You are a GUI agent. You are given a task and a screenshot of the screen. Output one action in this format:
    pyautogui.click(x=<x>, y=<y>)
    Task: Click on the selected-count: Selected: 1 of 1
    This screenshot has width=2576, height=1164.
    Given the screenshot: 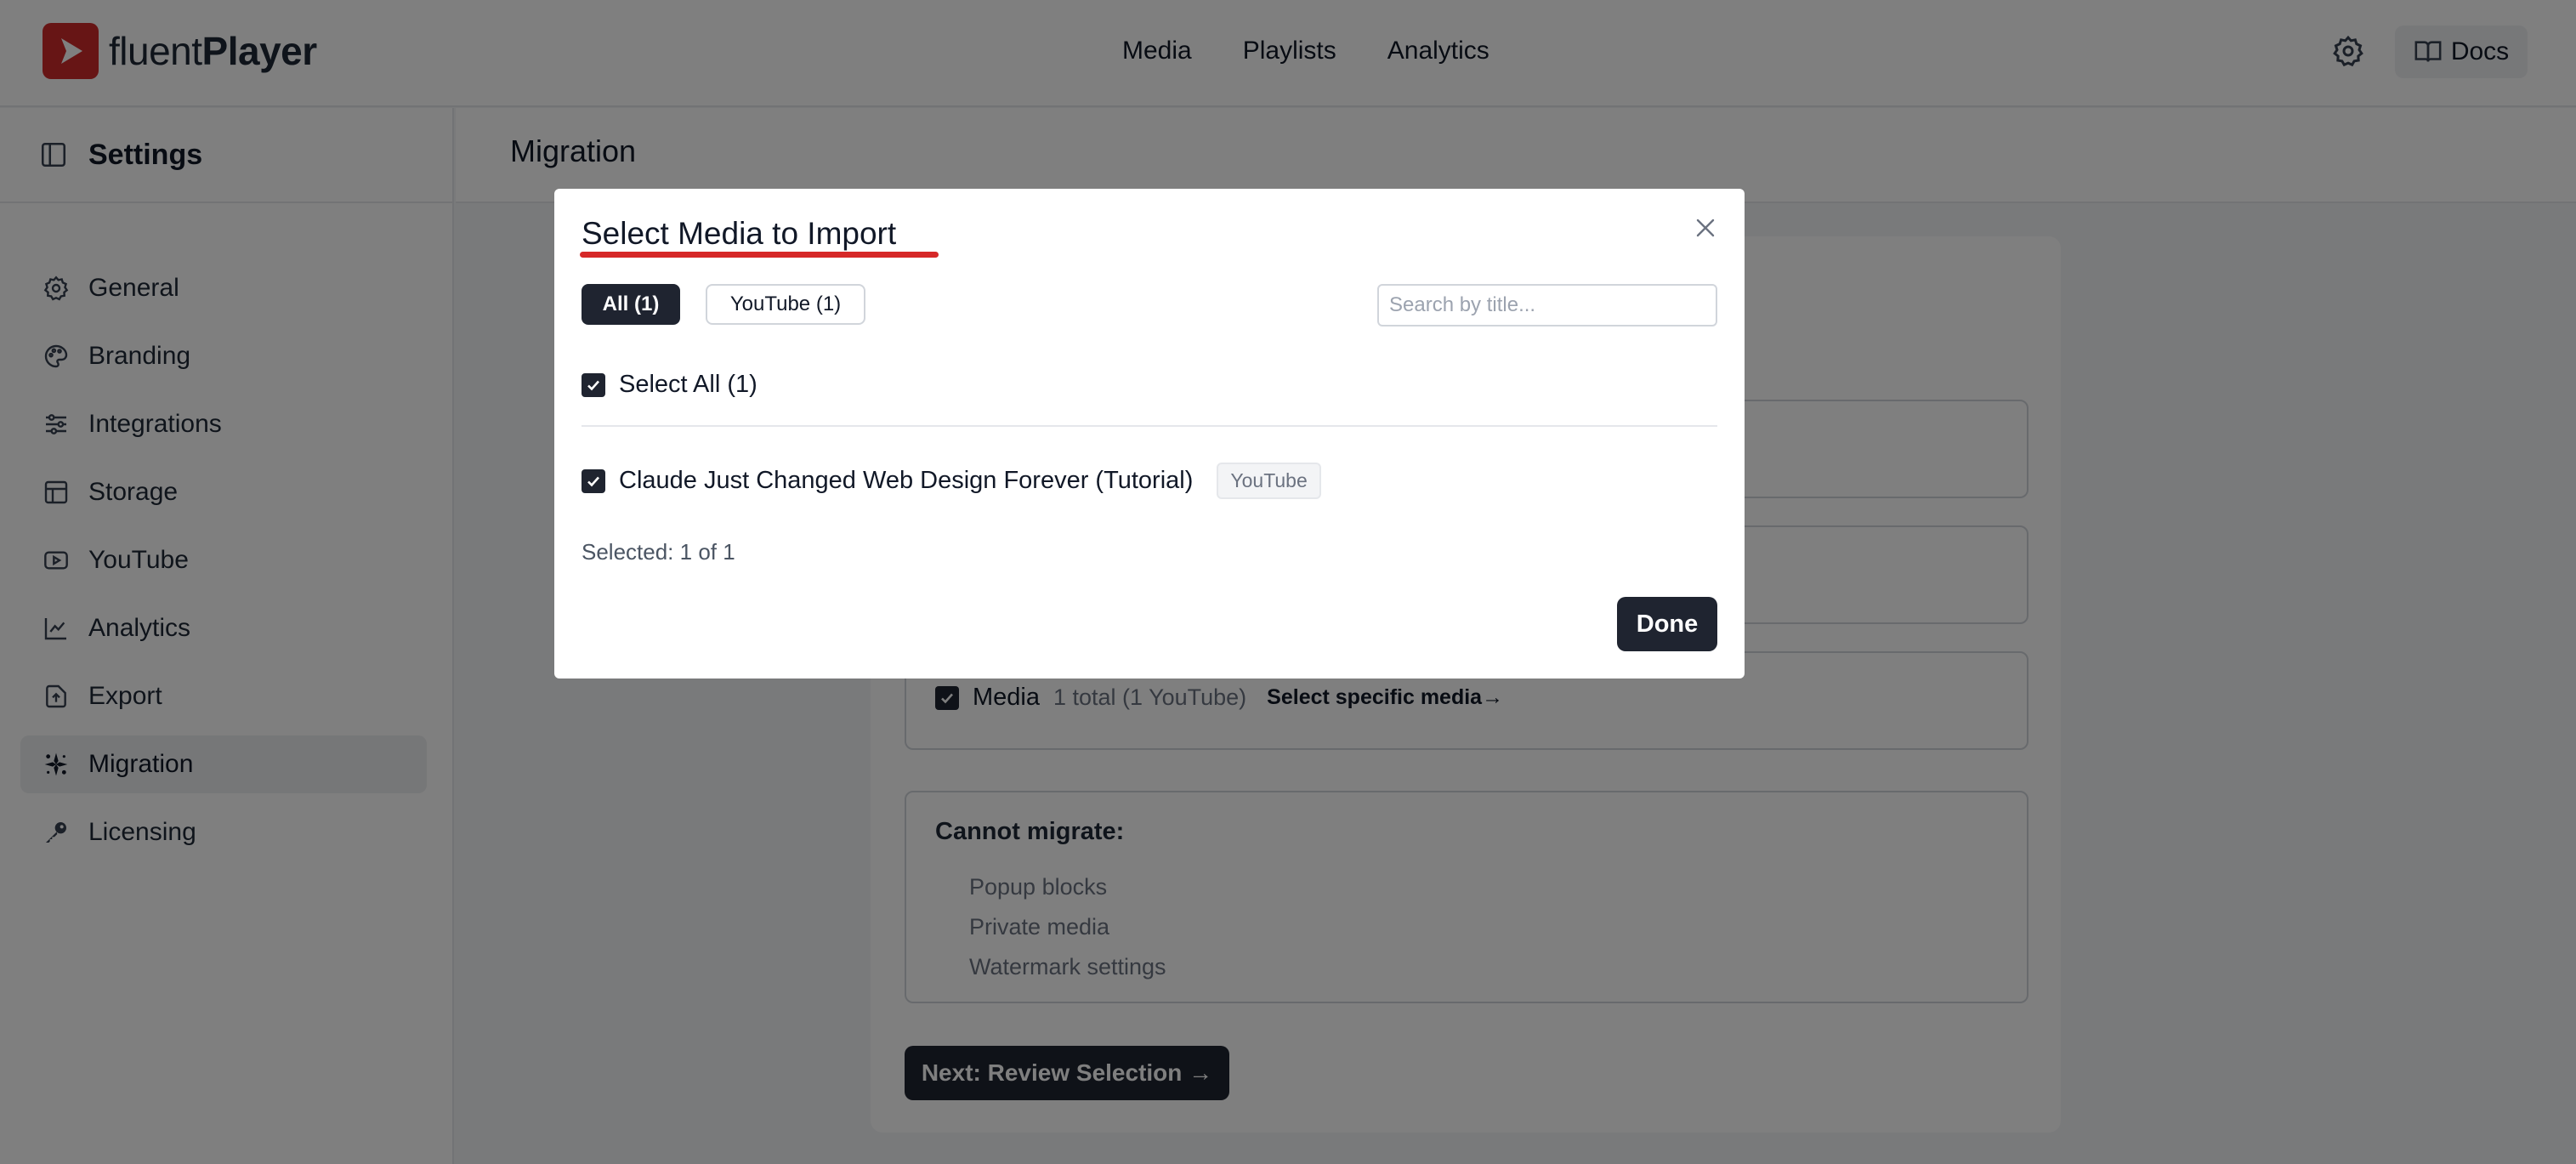 What is the action you would take?
    pyautogui.click(x=658, y=552)
    